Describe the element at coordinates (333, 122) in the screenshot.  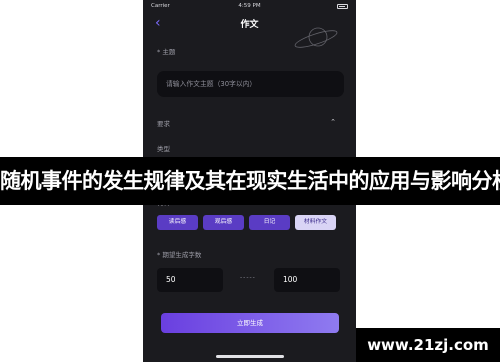
I see `chevron-up-icon: ⌃` at that location.